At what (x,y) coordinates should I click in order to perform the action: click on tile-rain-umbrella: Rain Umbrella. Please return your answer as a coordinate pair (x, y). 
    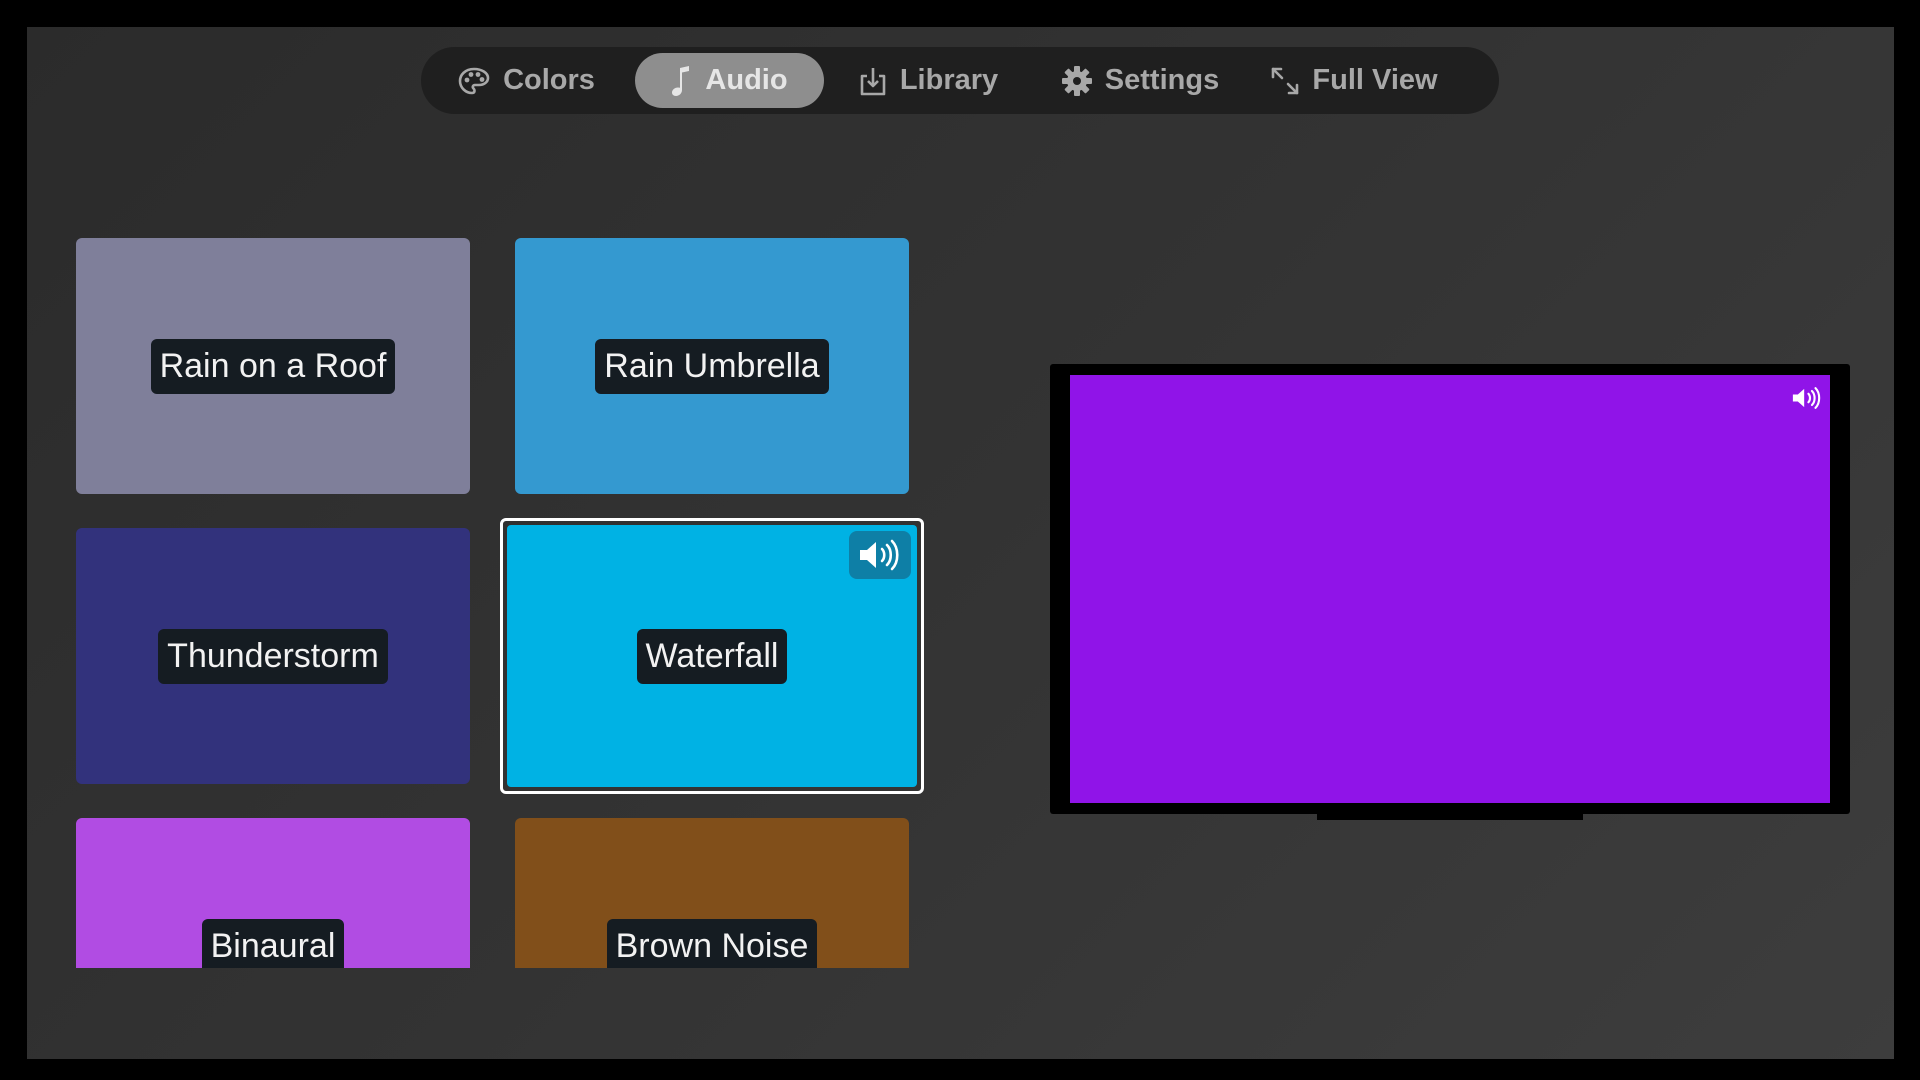
    Looking at the image, I should click on (712, 366).